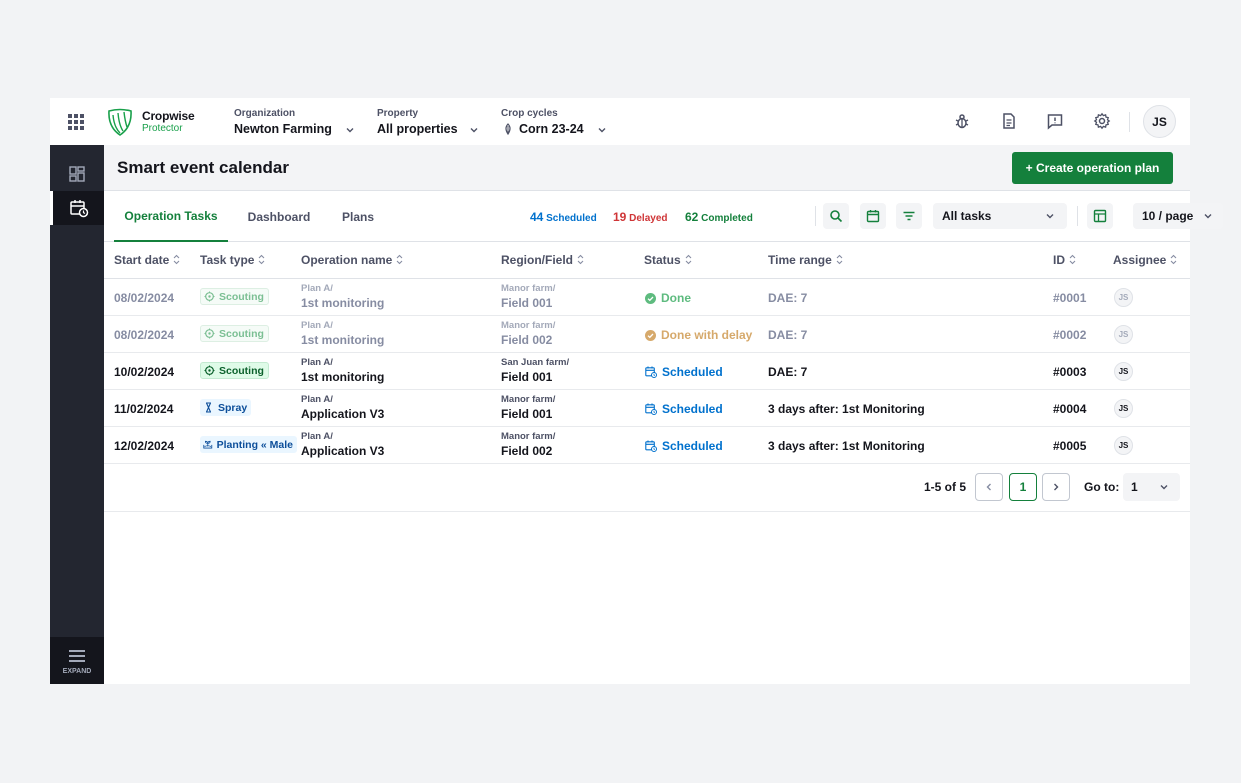  I want to click on col-start-date: Start date, so click(147, 260).